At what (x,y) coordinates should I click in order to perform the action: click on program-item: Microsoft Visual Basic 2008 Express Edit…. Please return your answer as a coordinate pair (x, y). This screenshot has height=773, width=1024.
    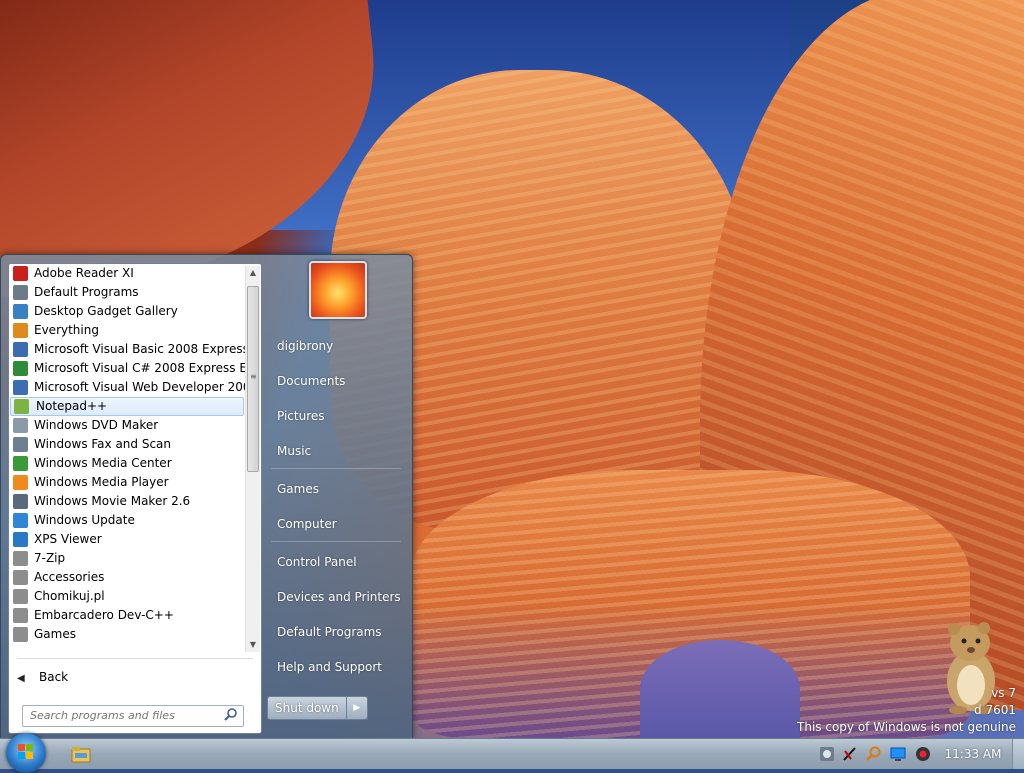
    Looking at the image, I should click on (127, 349).